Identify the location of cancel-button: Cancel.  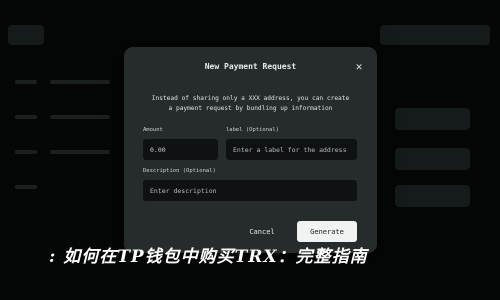
(262, 231).